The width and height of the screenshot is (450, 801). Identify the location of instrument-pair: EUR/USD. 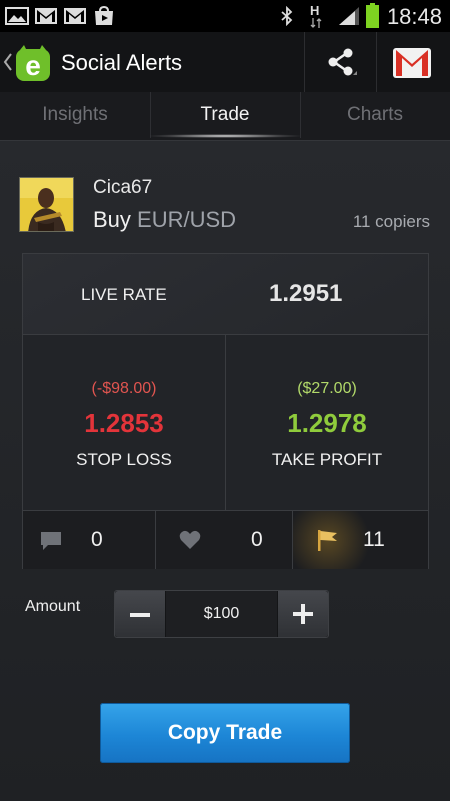
(187, 219).